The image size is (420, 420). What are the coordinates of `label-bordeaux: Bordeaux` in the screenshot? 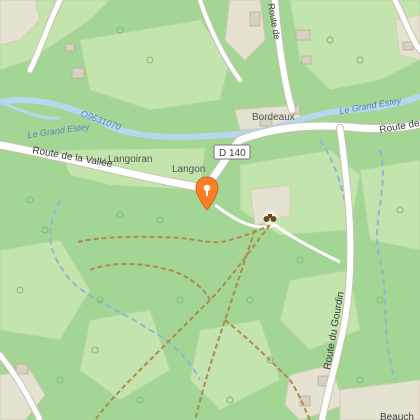 It's located at (273, 117).